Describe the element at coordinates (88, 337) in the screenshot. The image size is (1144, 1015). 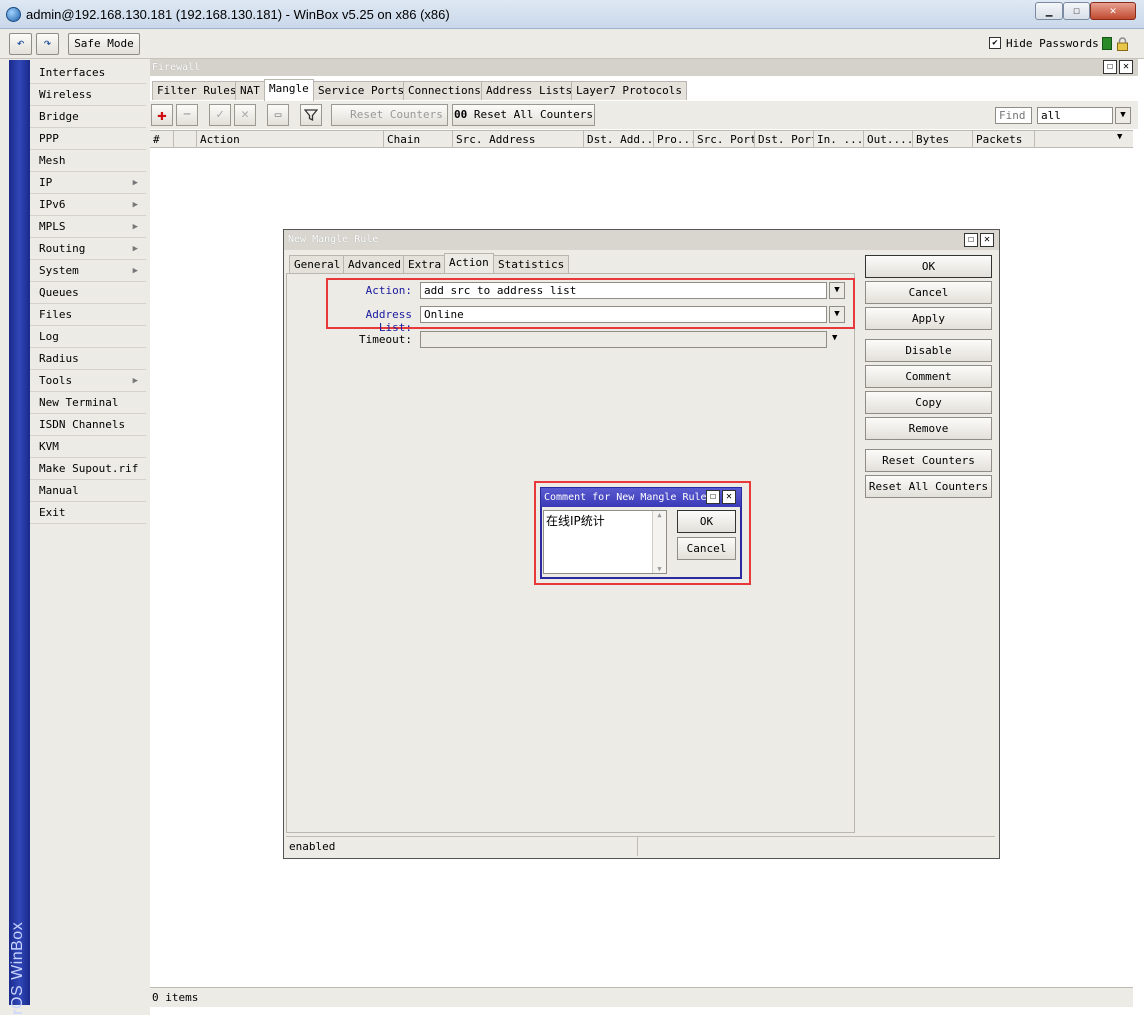
I see `menu-item-log: Log` at that location.